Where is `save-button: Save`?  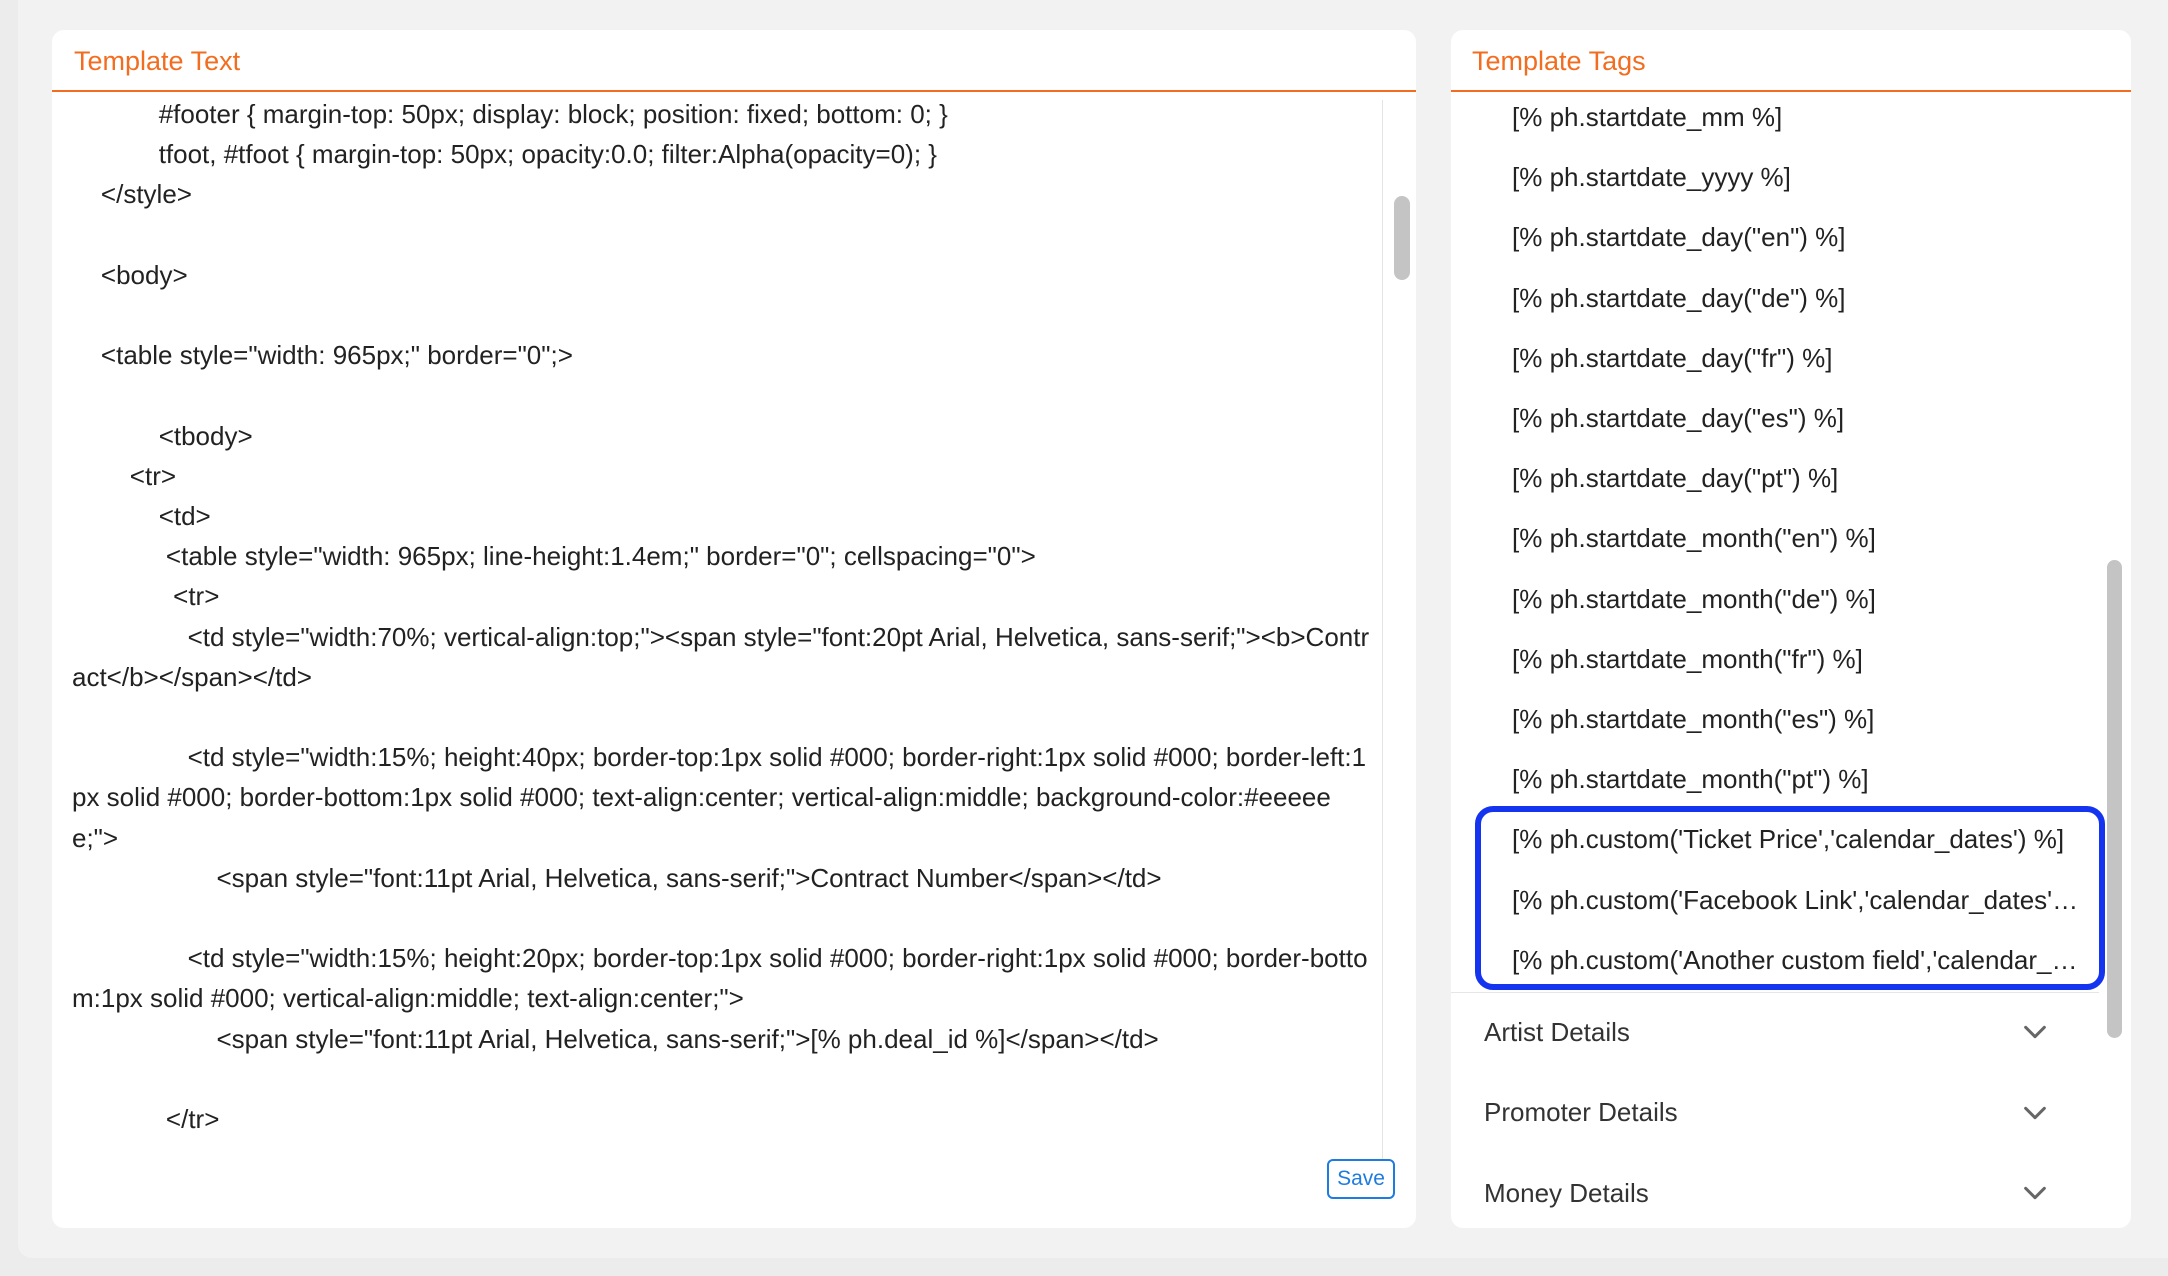 save-button: Save is located at coordinates (1361, 1179).